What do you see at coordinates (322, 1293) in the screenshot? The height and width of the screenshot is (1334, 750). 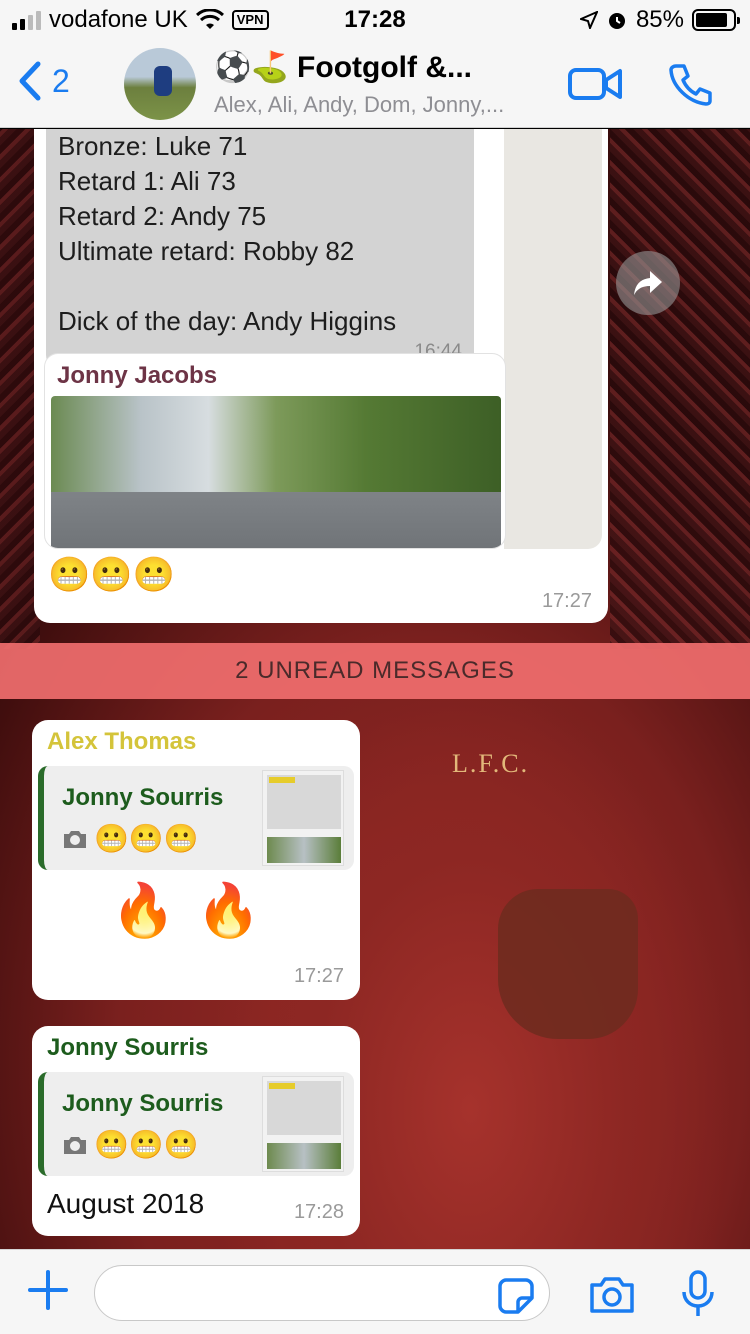 I see `message-input` at bounding box center [322, 1293].